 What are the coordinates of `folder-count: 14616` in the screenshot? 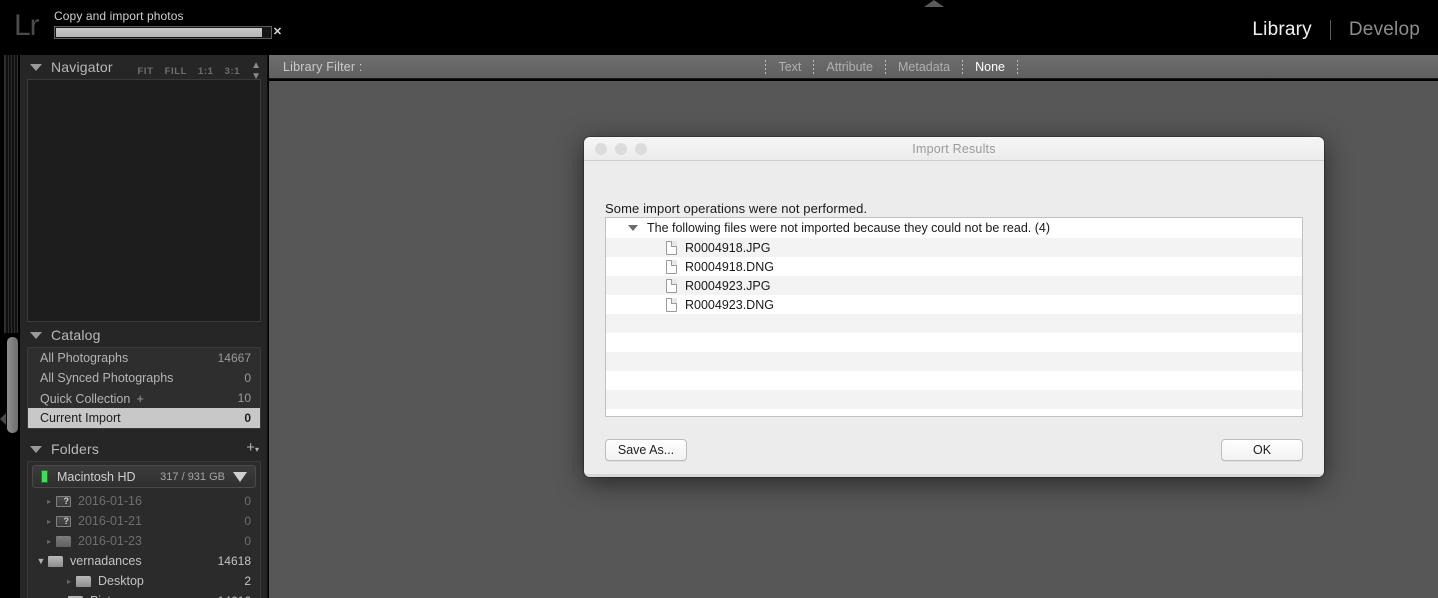 It's located at (234, 596).